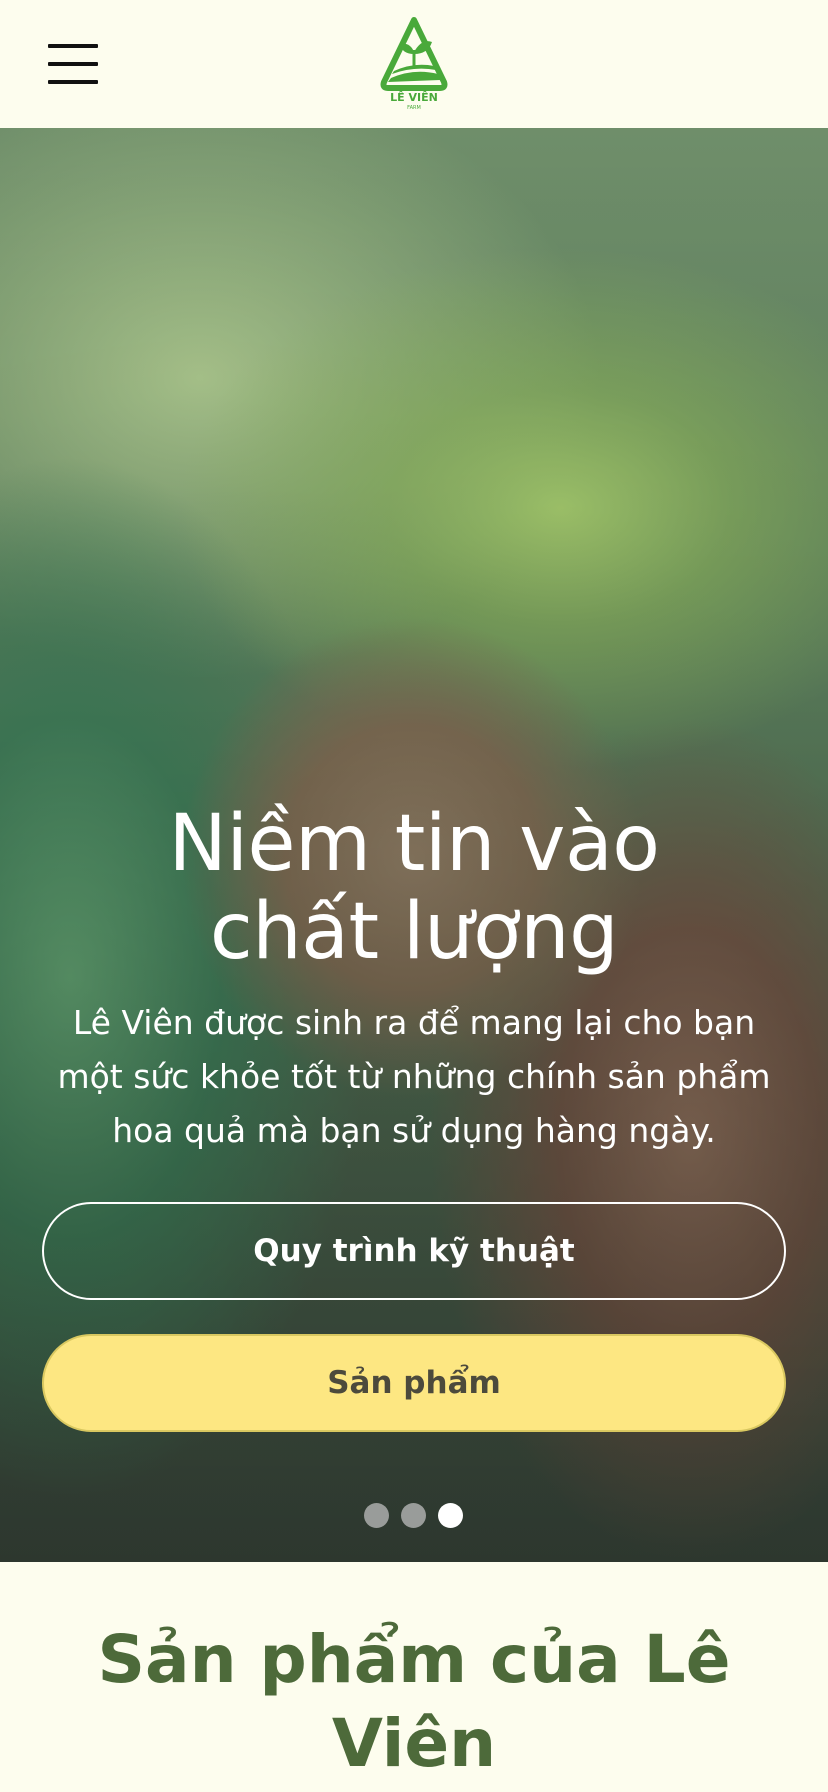 The height and width of the screenshot is (1792, 828). I want to click on hero-subtitle-line-3: hoa quả mà bạn sử dụng hàng ngày., so click(414, 1130).